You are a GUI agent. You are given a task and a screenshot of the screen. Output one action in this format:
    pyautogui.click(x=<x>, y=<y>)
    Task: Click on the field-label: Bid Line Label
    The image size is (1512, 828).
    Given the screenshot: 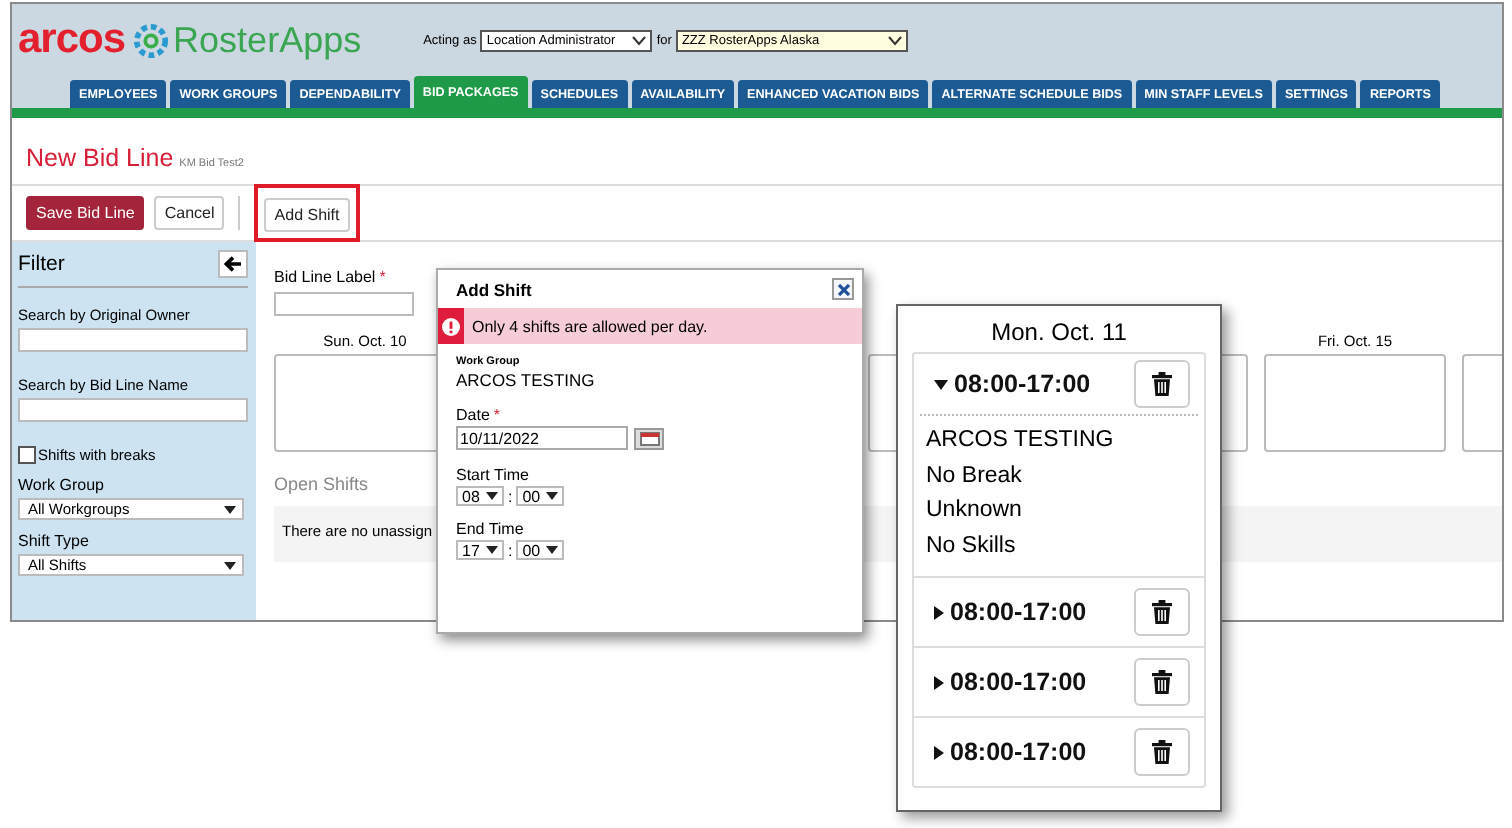 What is the action you would take?
    pyautogui.click(x=325, y=277)
    